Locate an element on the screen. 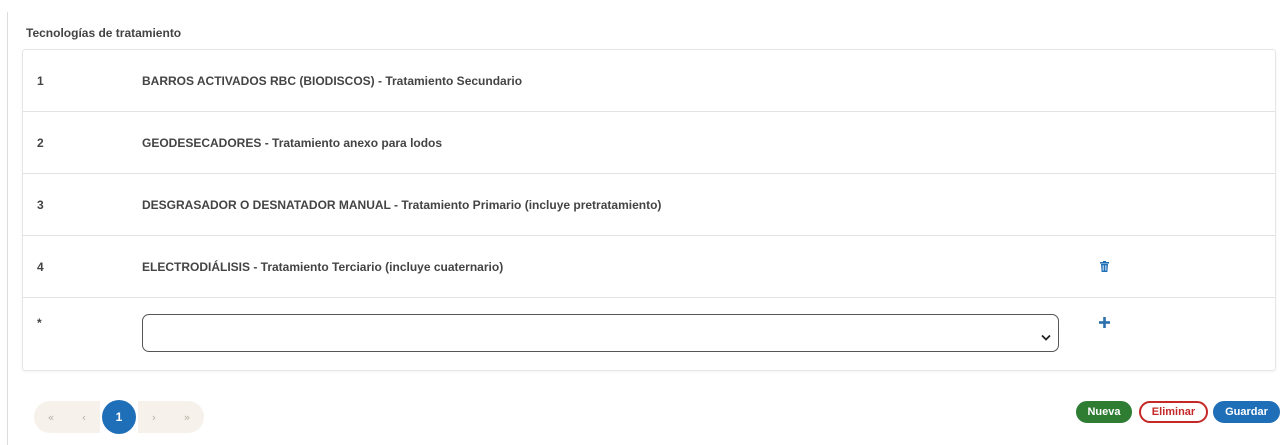  pagination: « ‹ 1 › » is located at coordinates (119, 417).